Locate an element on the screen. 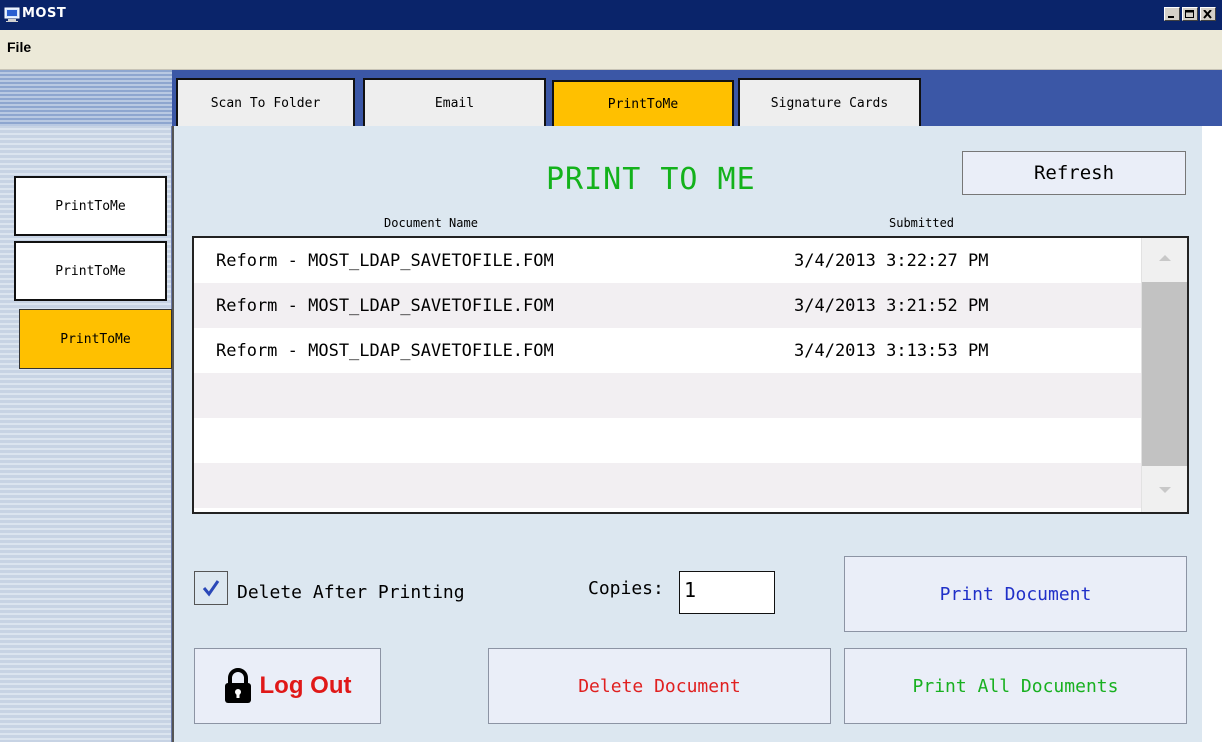  minimize-icon is located at coordinates (1171, 17).